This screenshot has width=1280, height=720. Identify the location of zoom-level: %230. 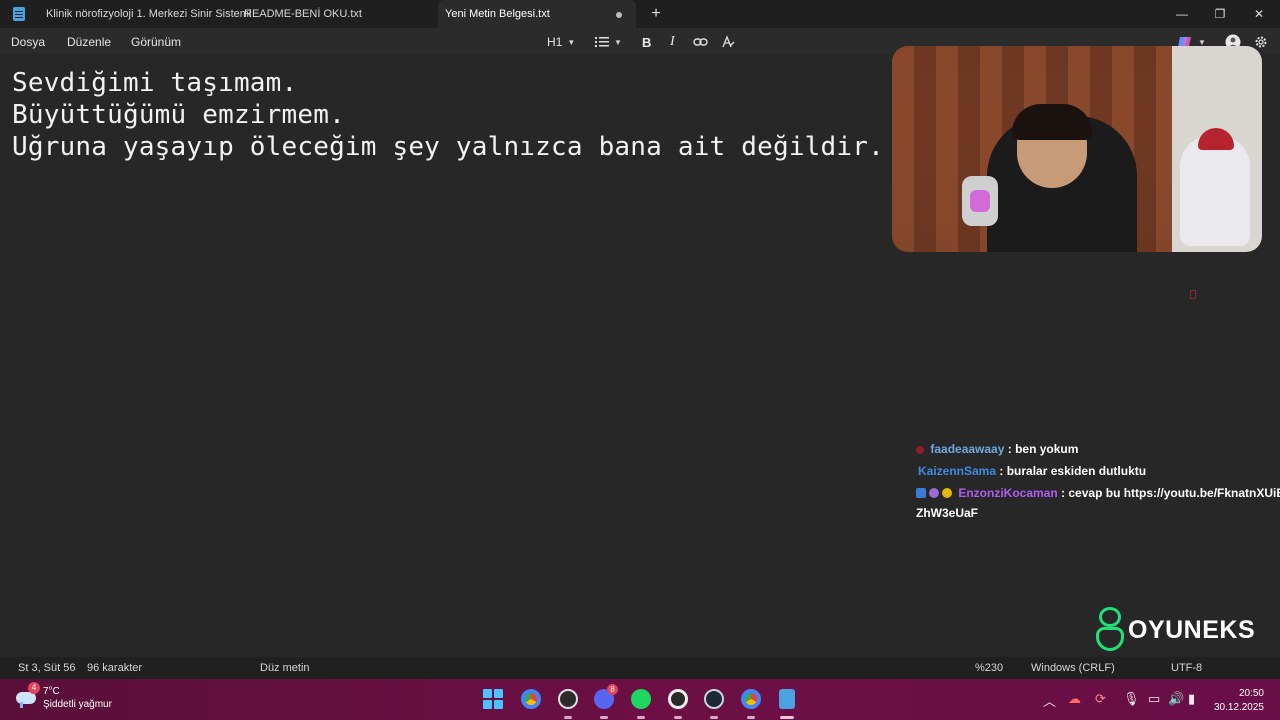
(989, 668).